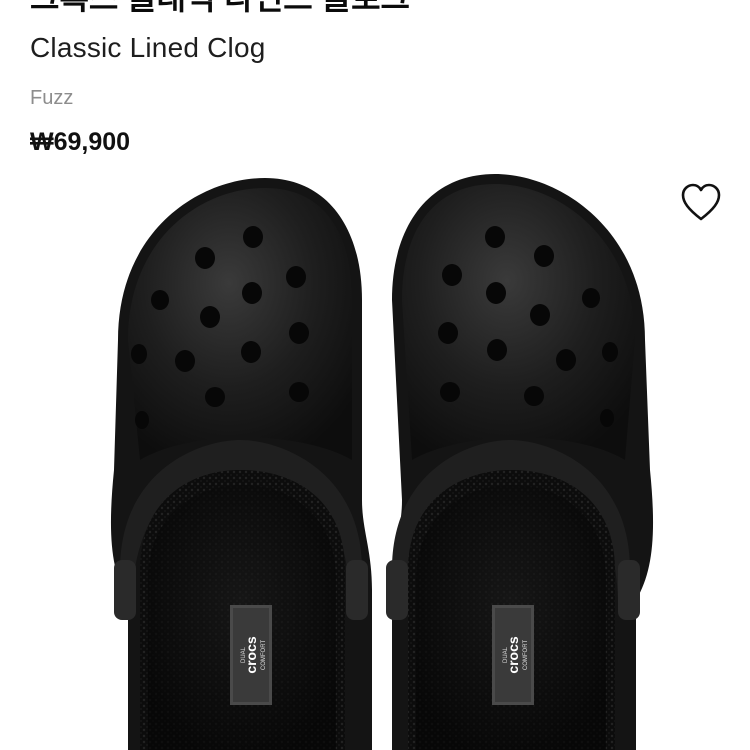  Describe the element at coordinates (51, 98) in the screenshot. I see `product-variant: Fuzz` at that location.